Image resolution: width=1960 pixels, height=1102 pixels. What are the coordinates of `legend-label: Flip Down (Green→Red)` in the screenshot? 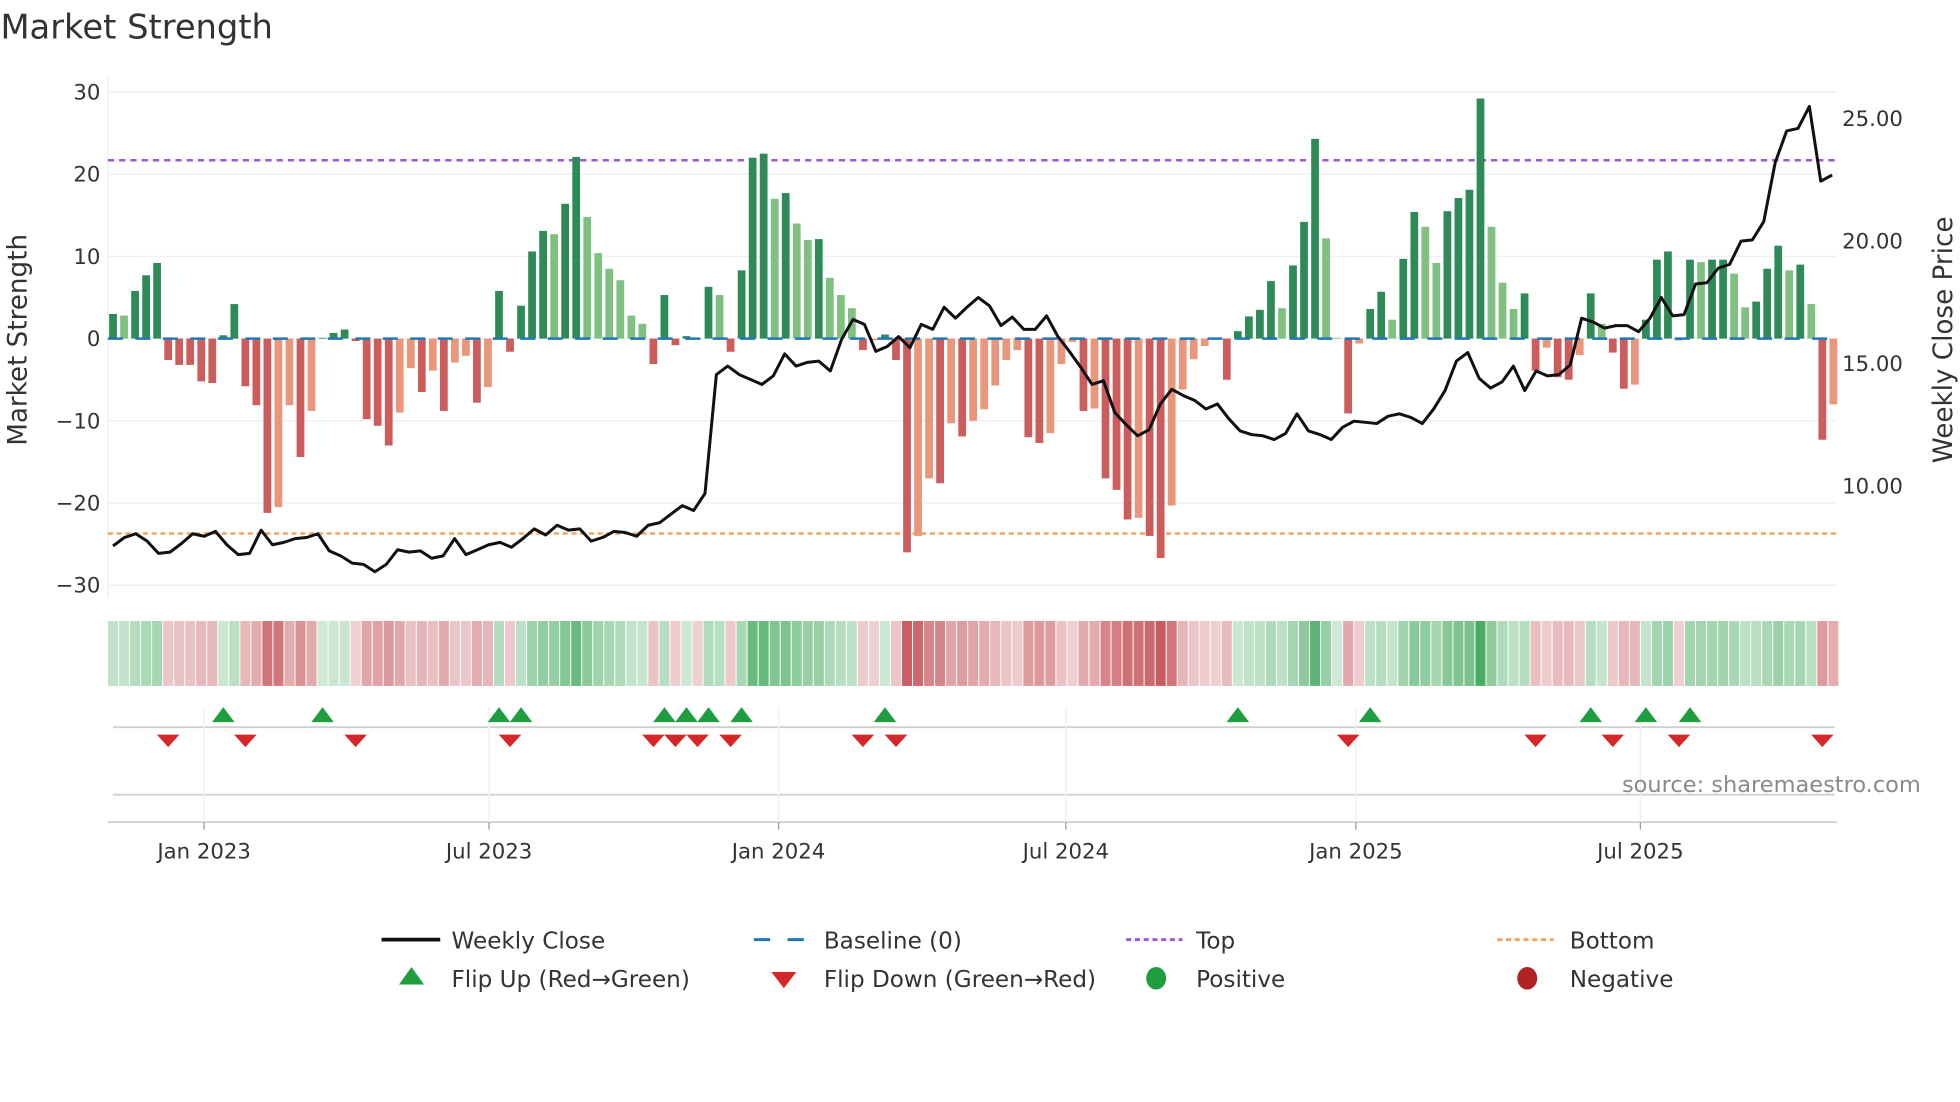 It's located at (960, 980).